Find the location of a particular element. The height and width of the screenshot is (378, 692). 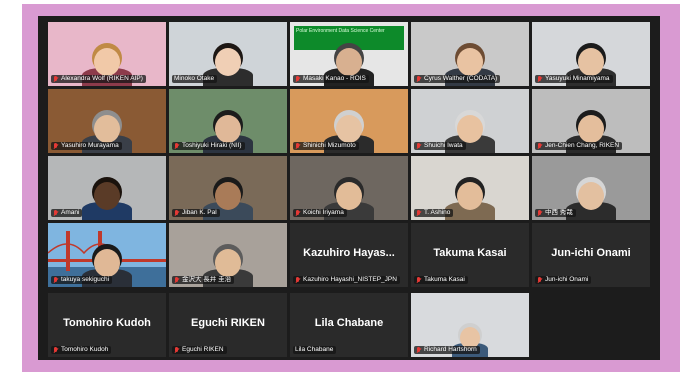

participant-display-name: Takuma Kasai is located at coordinates (470, 253).